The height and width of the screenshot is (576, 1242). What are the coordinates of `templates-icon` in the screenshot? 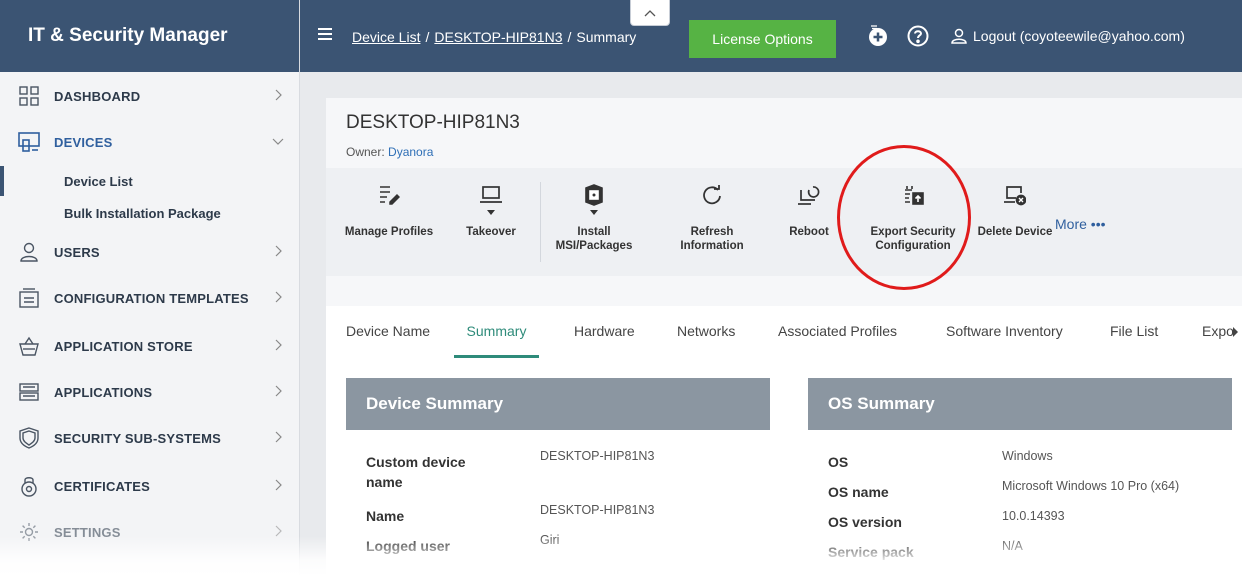 It's located at (29, 298).